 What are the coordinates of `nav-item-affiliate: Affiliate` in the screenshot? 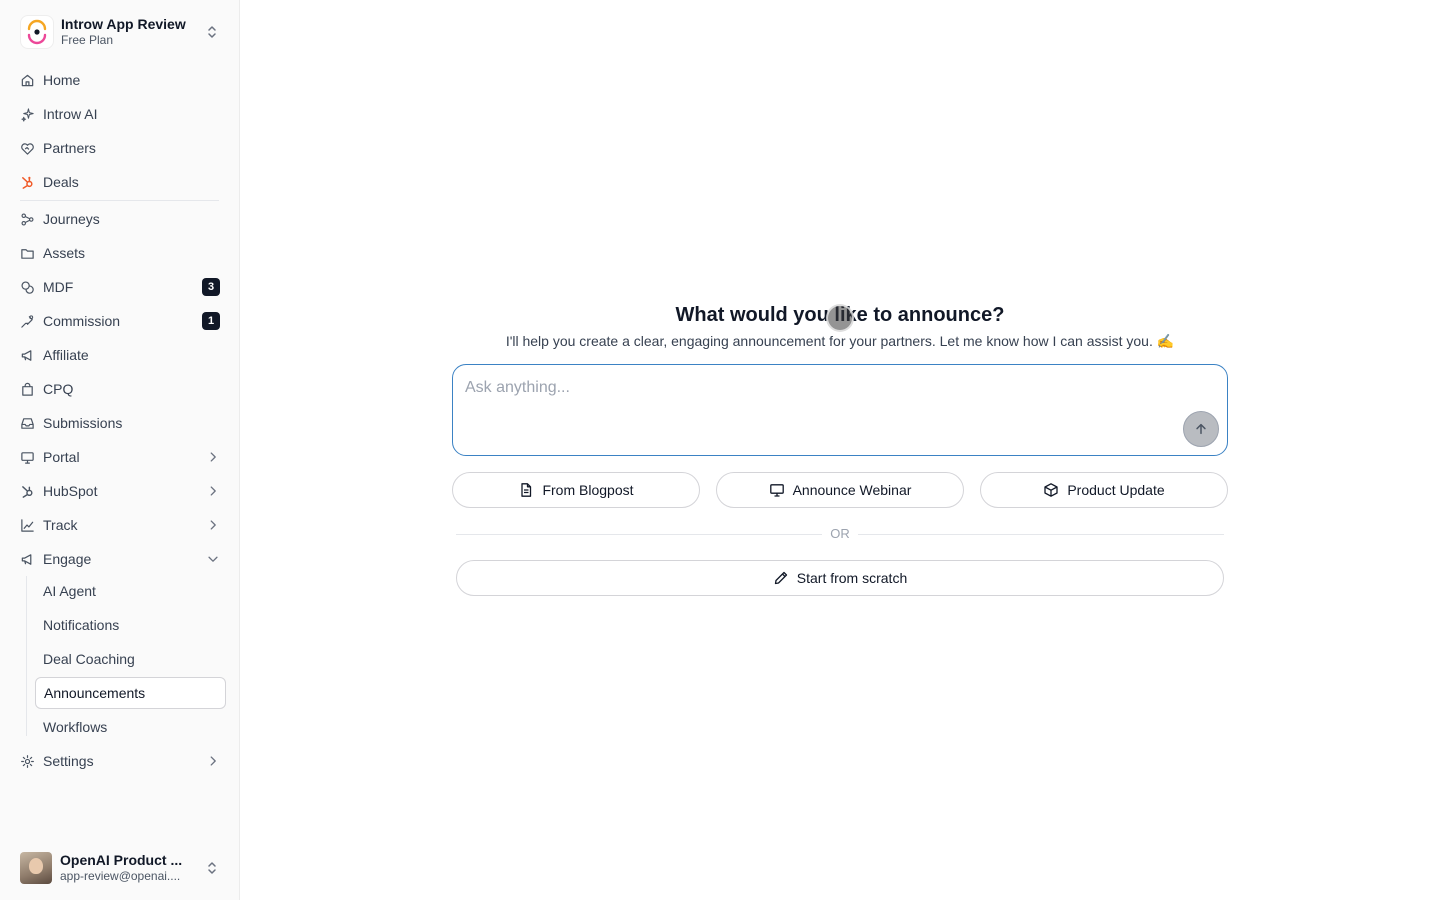 It's located at (120, 355).